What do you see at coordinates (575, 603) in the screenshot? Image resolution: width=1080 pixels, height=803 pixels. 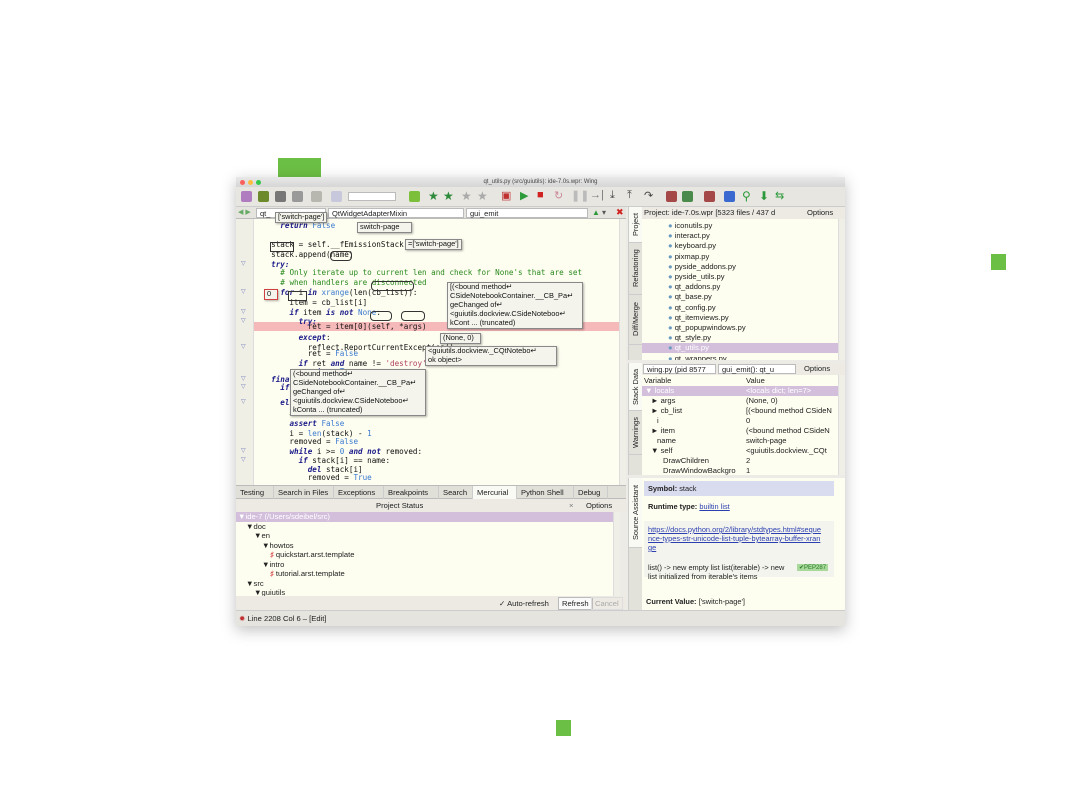 I see `refresh-button: Refresh` at bounding box center [575, 603].